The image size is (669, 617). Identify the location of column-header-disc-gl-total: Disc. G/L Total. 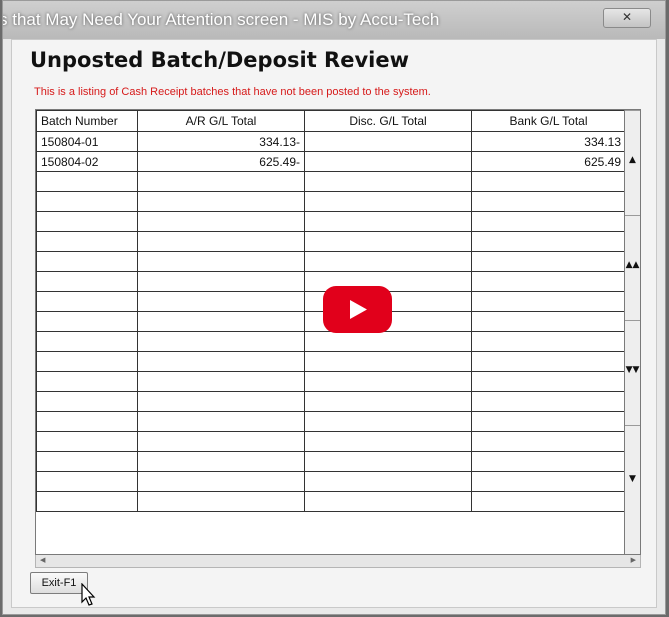
(388, 121).